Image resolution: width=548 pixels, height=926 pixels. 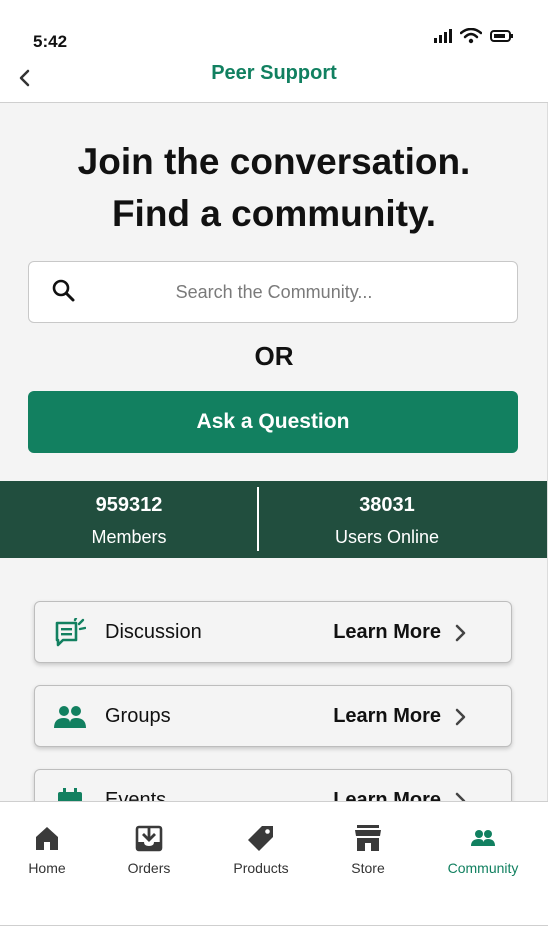 What do you see at coordinates (274, 161) in the screenshot?
I see `hero-line-1: Join the conversation.` at bounding box center [274, 161].